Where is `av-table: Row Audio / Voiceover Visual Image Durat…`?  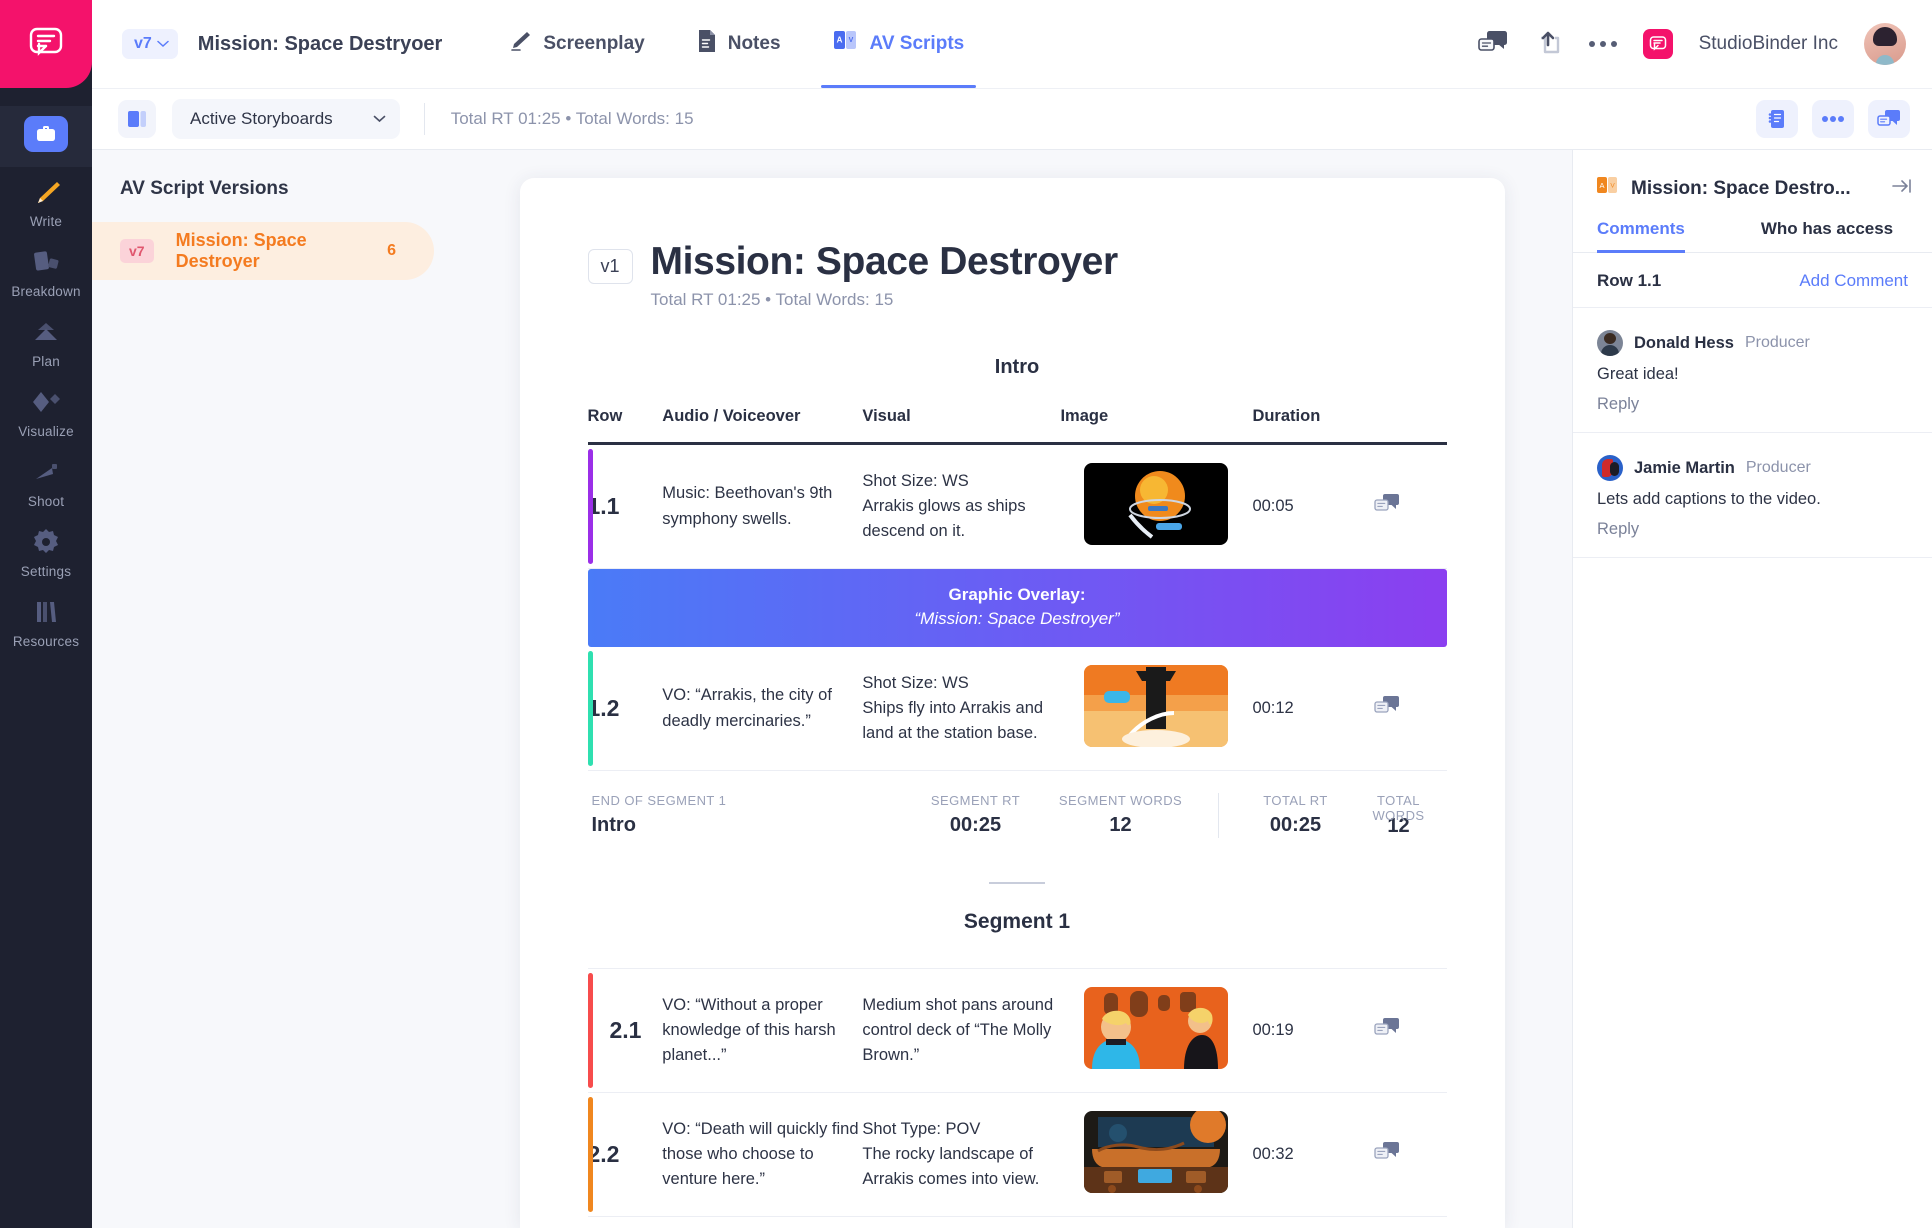
av-table: Row Audio / Voiceover Visual Image Durat… is located at coordinates (1017, 589).